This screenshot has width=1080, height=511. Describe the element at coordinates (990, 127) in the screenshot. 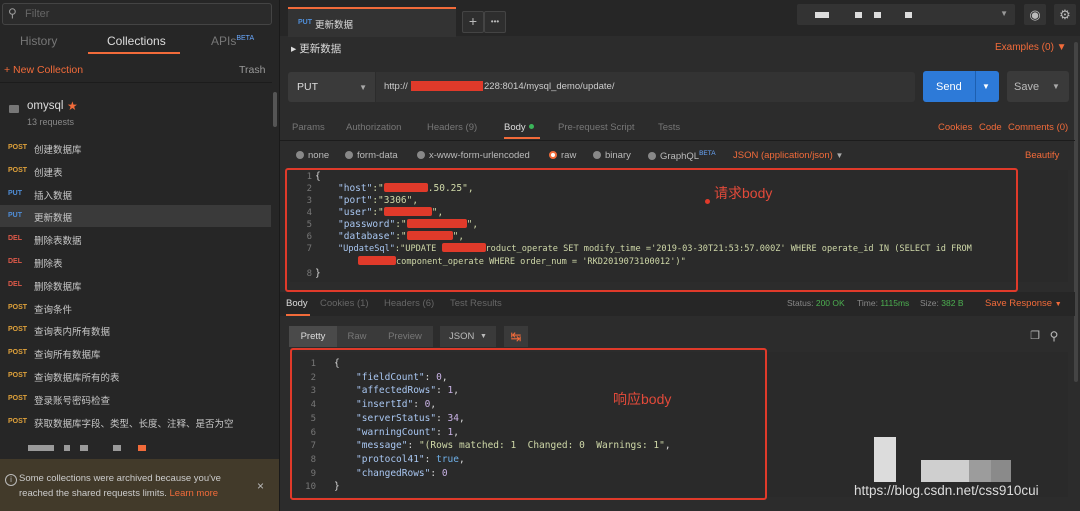

I see `code-link: Code` at that location.